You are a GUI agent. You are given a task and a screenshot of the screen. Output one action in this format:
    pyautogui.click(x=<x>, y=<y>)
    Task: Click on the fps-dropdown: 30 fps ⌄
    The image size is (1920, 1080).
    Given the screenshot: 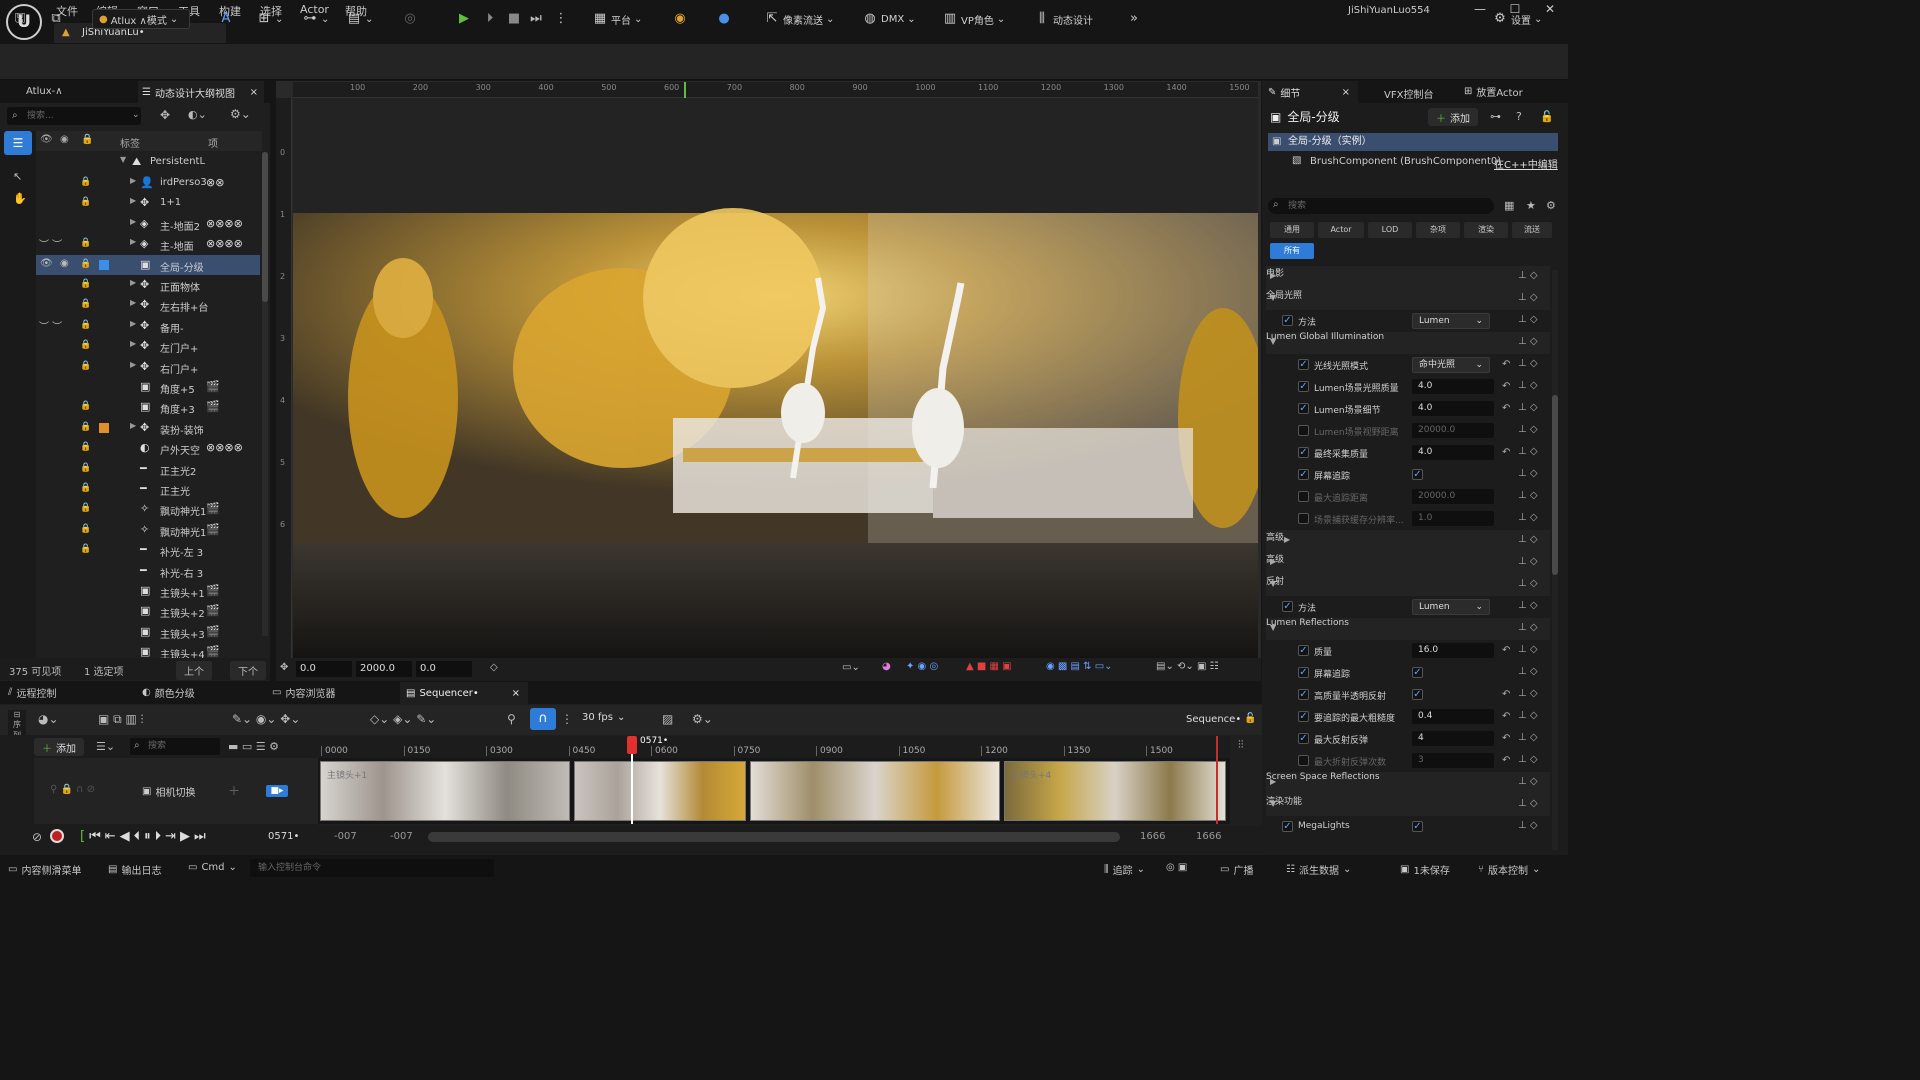 What is the action you would take?
    pyautogui.click(x=603, y=717)
    